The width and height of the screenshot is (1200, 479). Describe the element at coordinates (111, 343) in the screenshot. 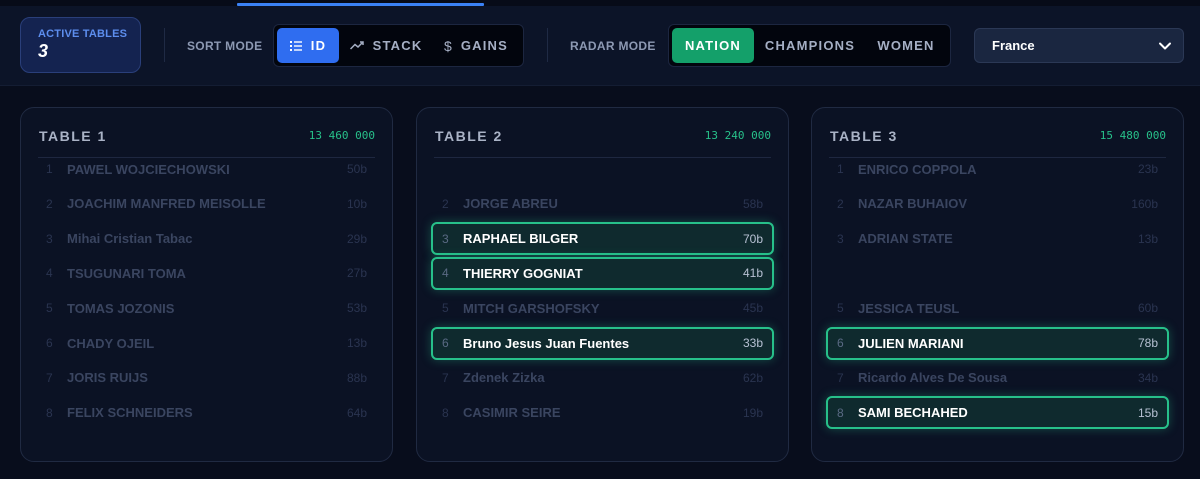

I see `player-name: CHADY OJEIL` at that location.